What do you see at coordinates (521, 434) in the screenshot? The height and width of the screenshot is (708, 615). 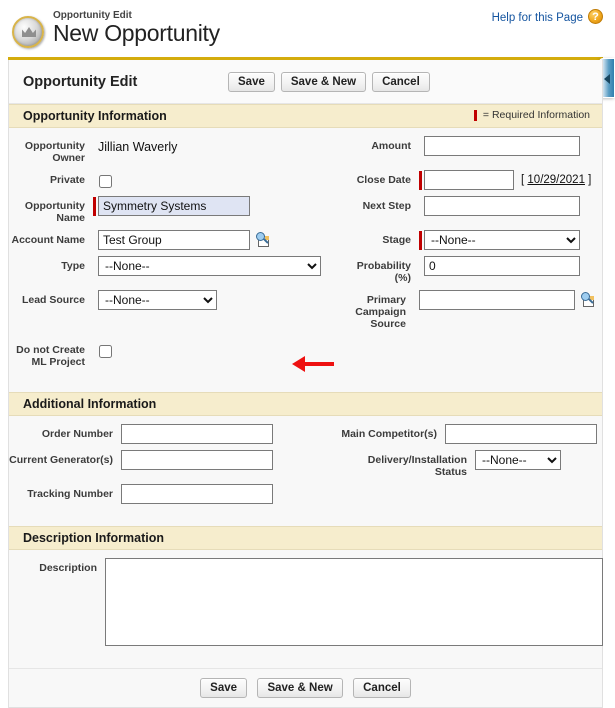 I see `main-competitors-input` at bounding box center [521, 434].